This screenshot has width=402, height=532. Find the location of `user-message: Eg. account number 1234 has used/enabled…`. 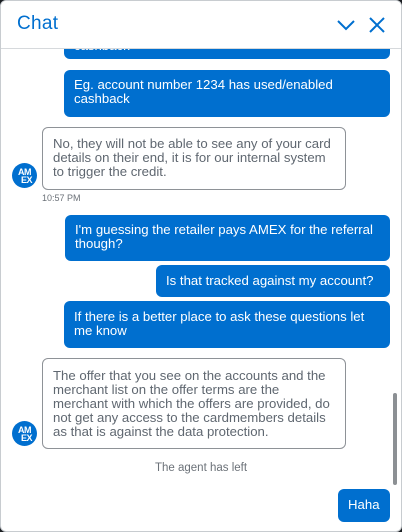

user-message: Eg. account number 1234 has used/enabled… is located at coordinates (227, 93).